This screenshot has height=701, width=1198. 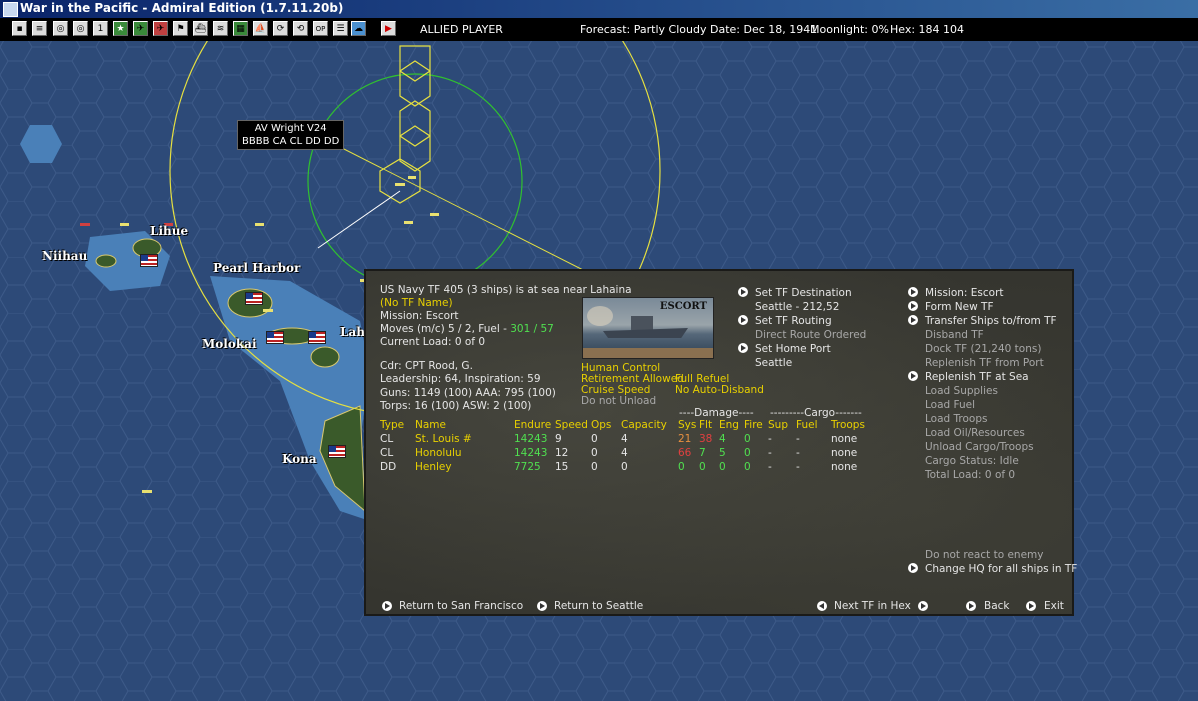 I want to click on cargo-status: Cargo Status: Idle, so click(x=972, y=461).